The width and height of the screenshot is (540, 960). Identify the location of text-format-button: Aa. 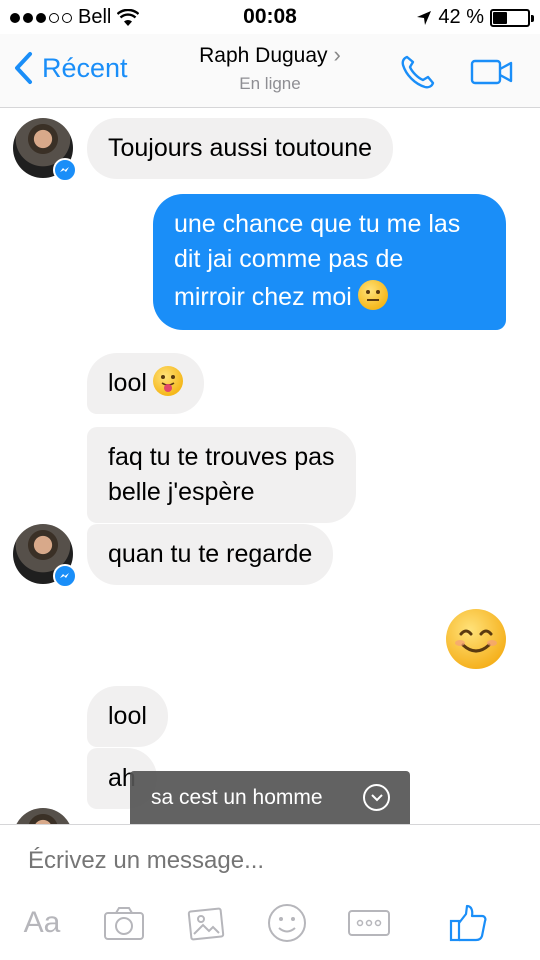
(42, 923).